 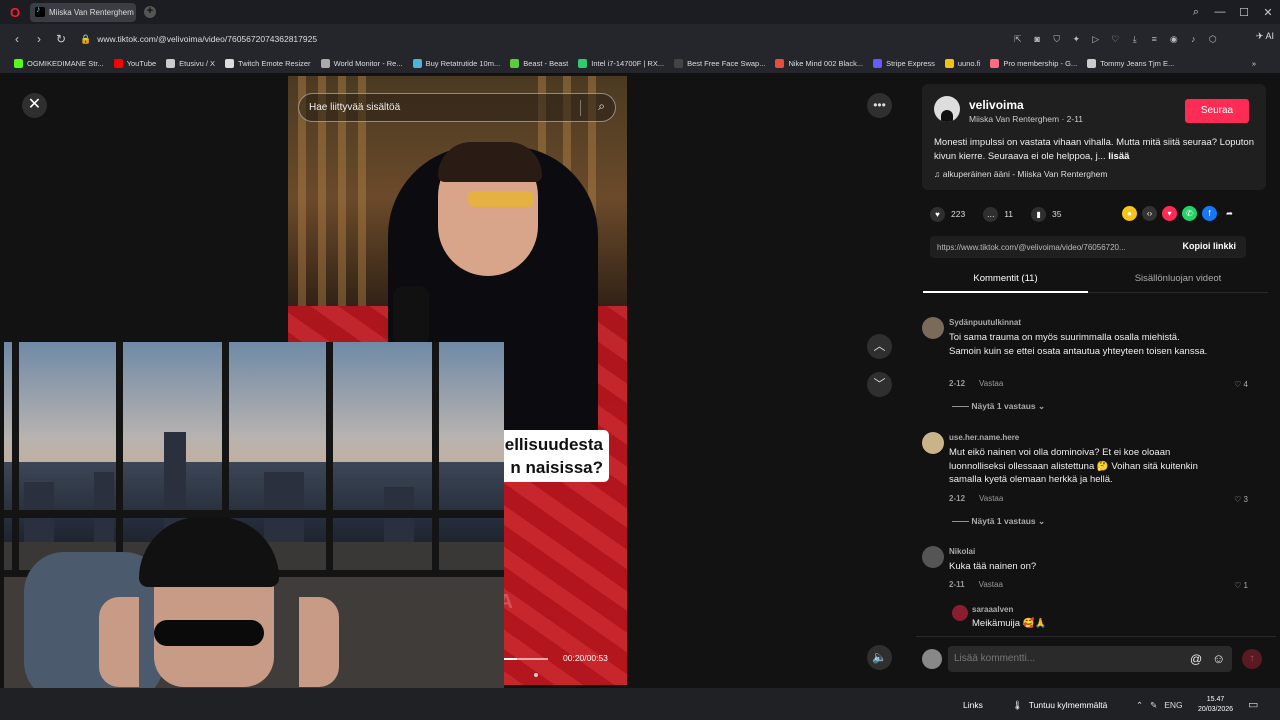 What do you see at coordinates (134, 63) in the screenshot?
I see `bookmark-item: YouTube` at bounding box center [134, 63].